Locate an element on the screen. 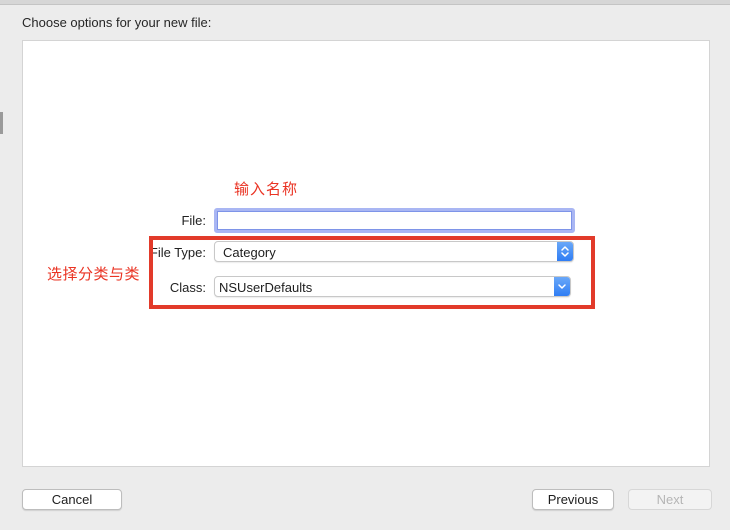 The image size is (730, 530). annotation-name-hint: 输入名称 is located at coordinates (266, 189).